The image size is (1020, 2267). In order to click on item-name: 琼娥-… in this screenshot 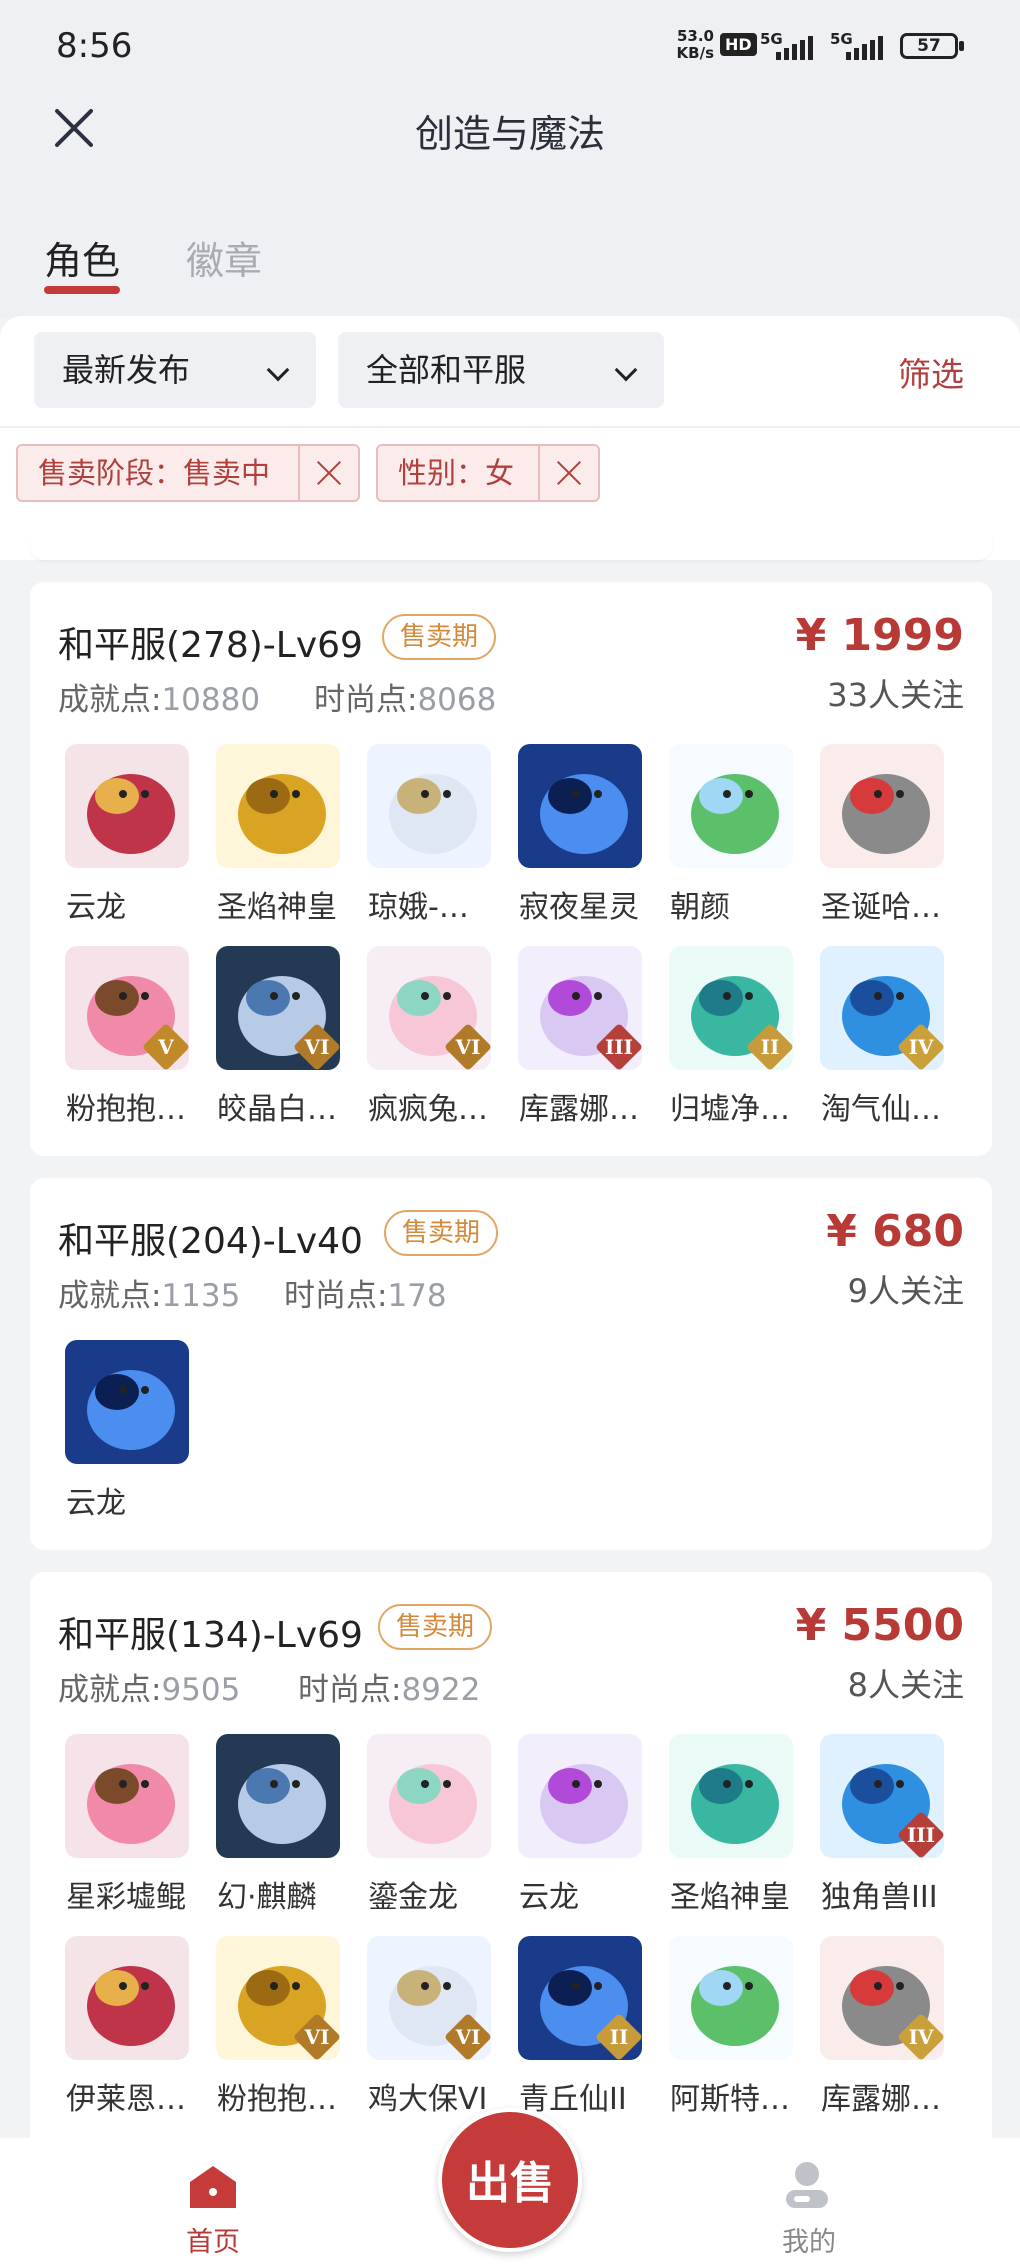, I will do `click(418, 907)`.